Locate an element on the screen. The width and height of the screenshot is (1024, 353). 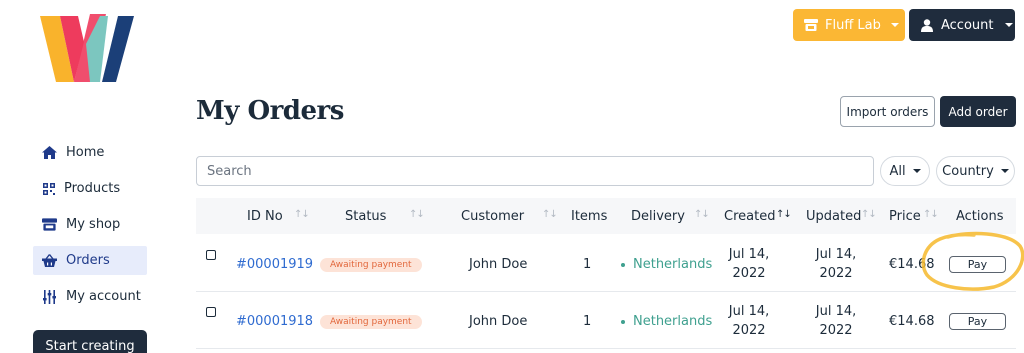
column-header-updated: Updated is located at coordinates (833, 216).